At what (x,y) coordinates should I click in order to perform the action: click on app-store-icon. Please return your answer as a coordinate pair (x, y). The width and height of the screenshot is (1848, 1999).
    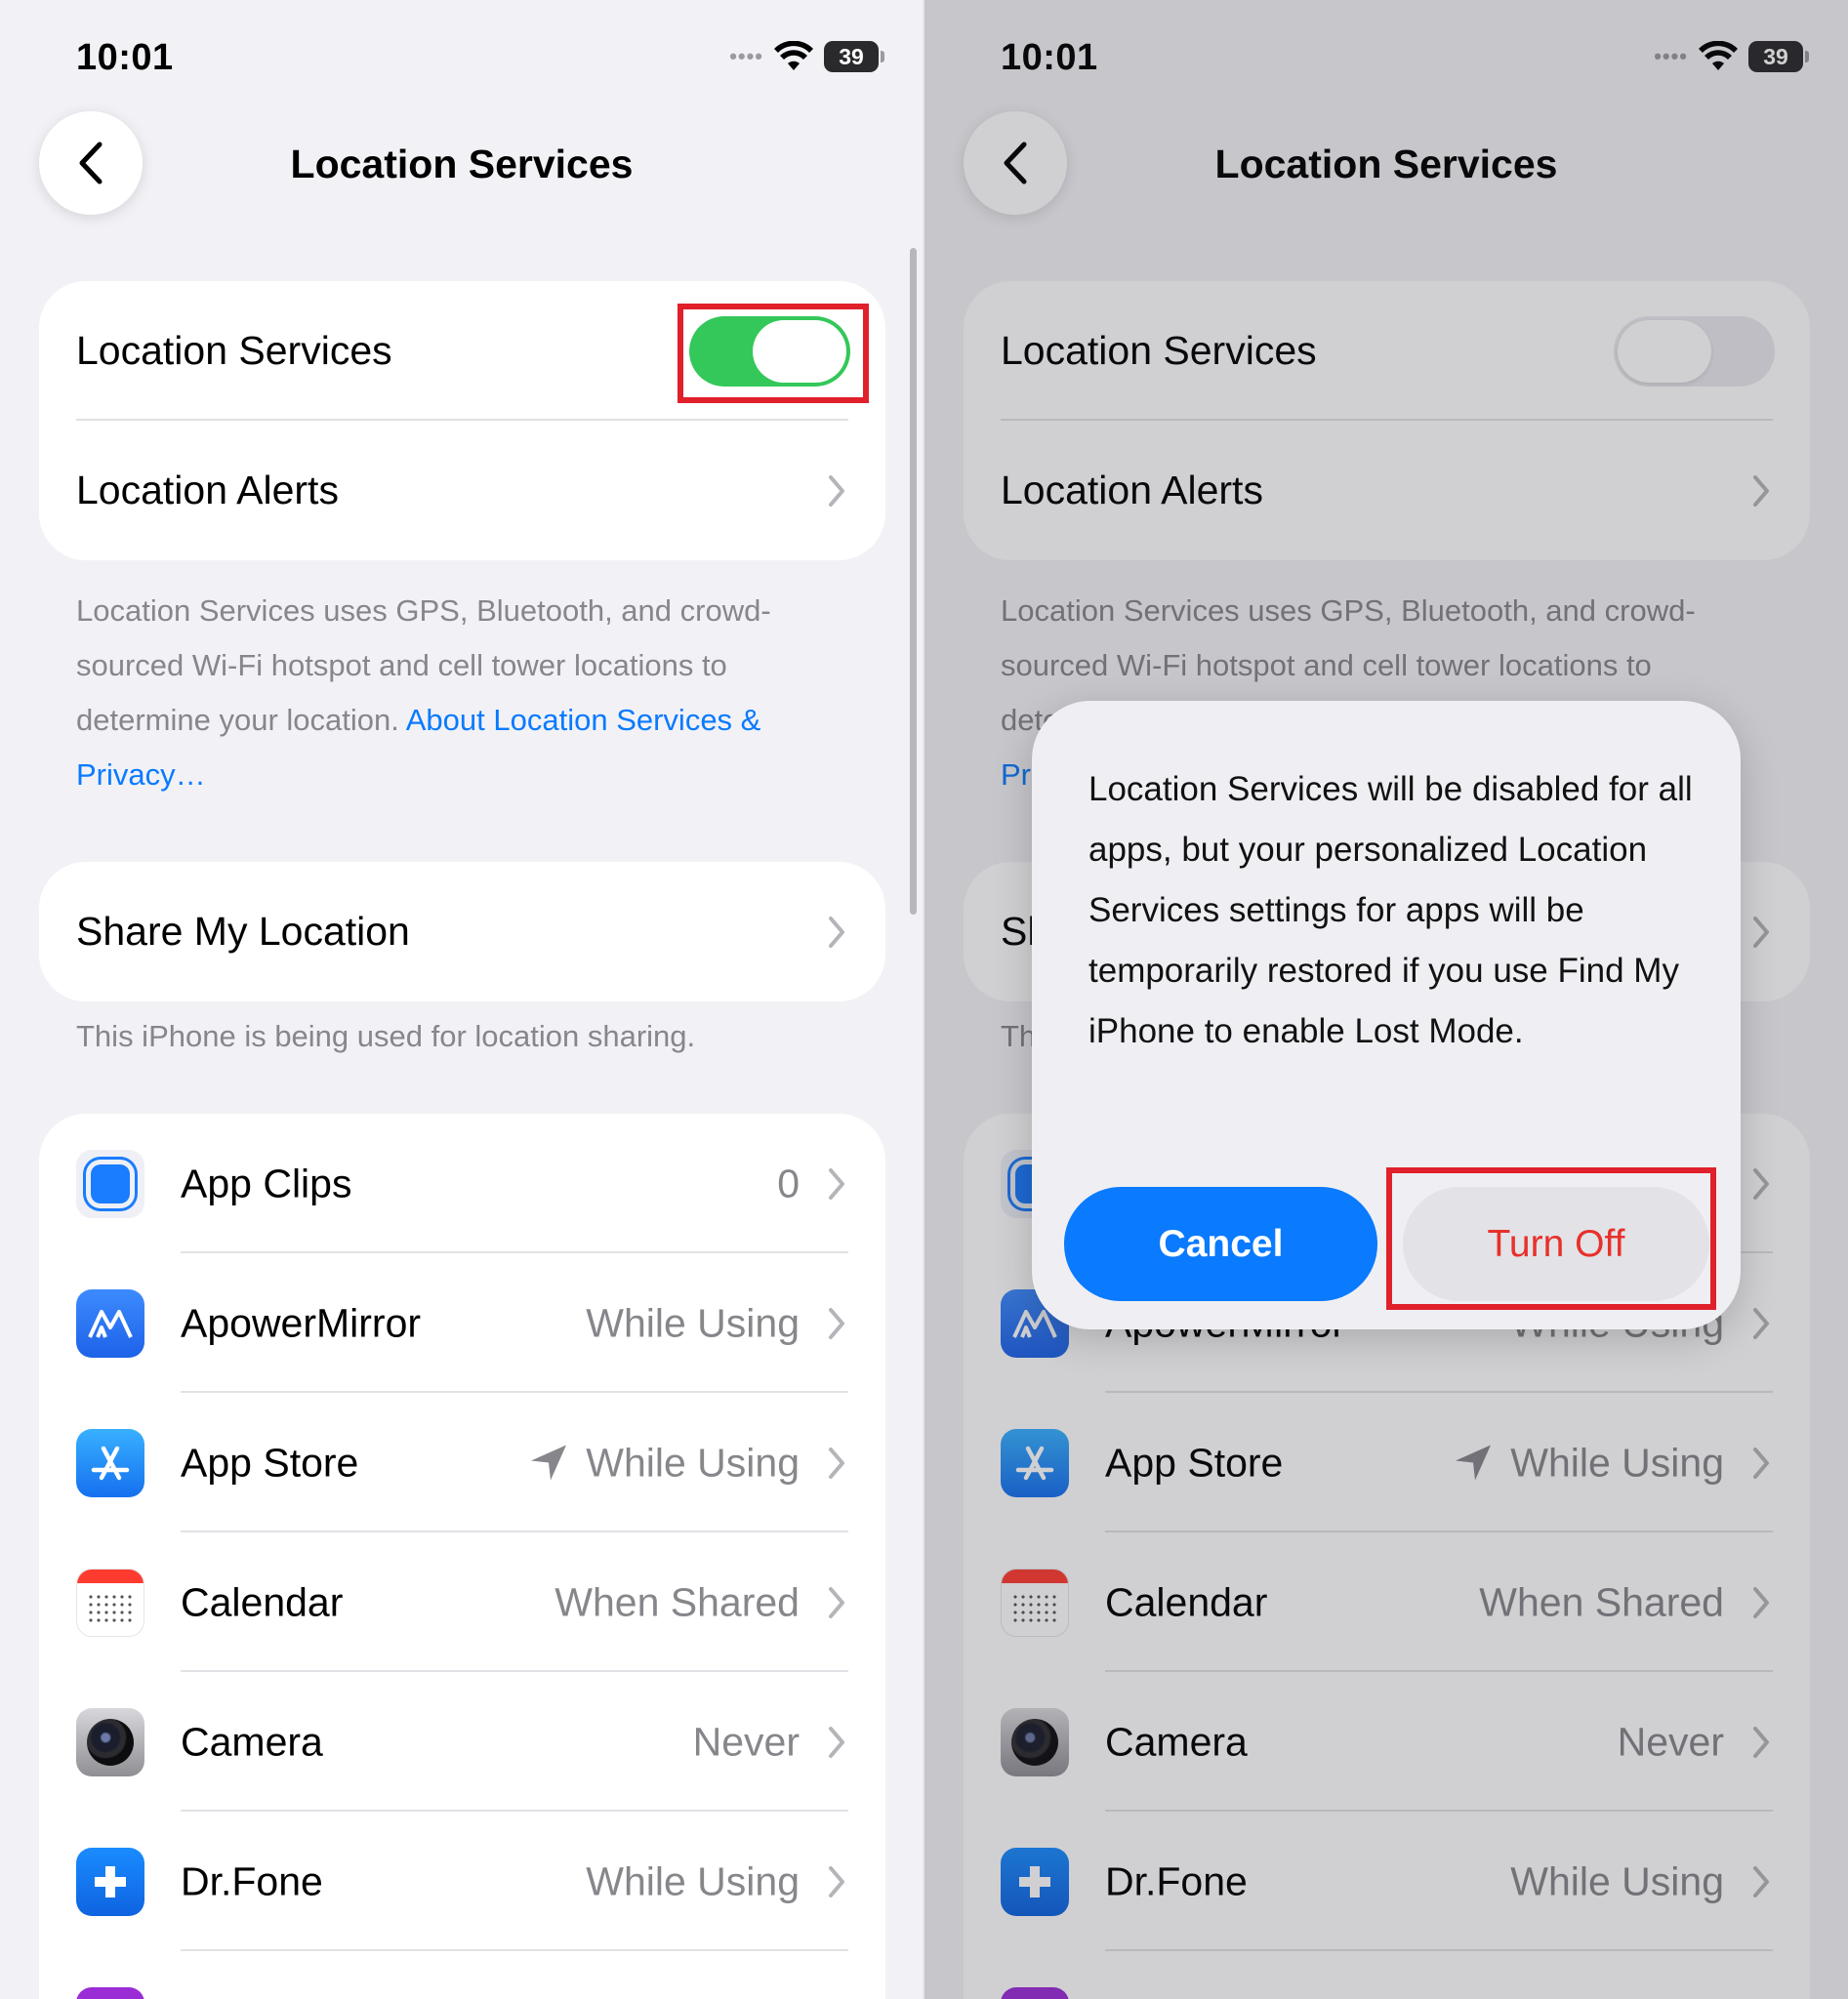
    Looking at the image, I should click on (110, 1463).